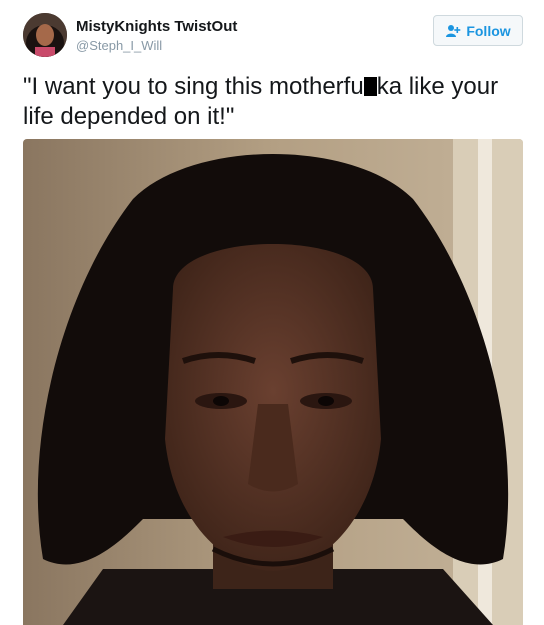 The image size is (544, 625). What do you see at coordinates (45, 35) in the screenshot?
I see `user-avatar` at bounding box center [45, 35].